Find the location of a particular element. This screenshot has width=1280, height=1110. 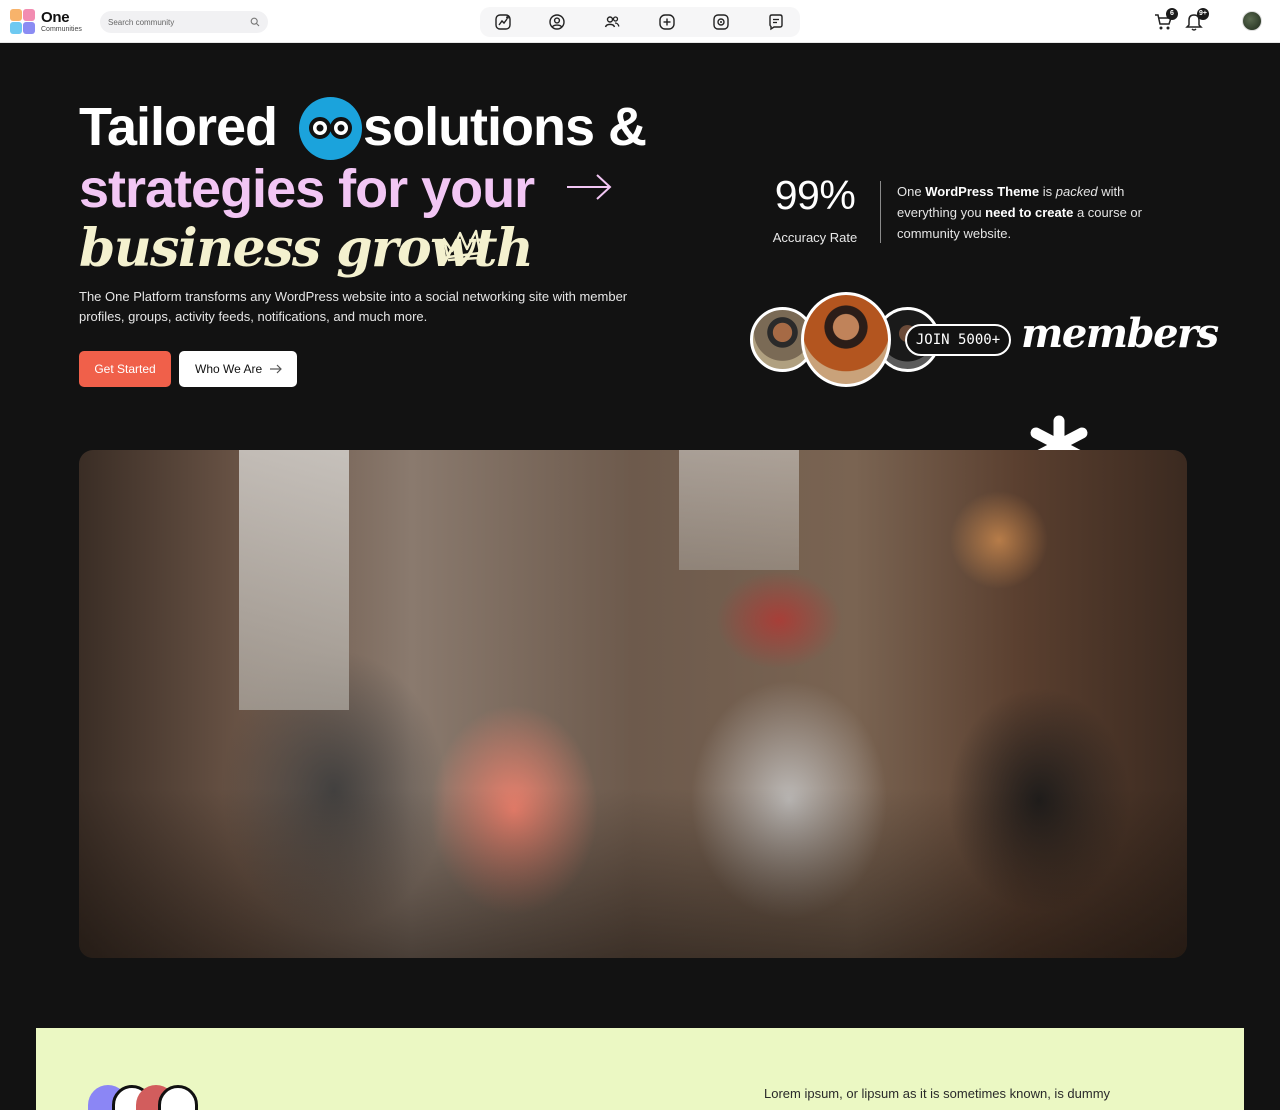

top-bar: One Communities Search community 6 9+ is located at coordinates (640, 21).